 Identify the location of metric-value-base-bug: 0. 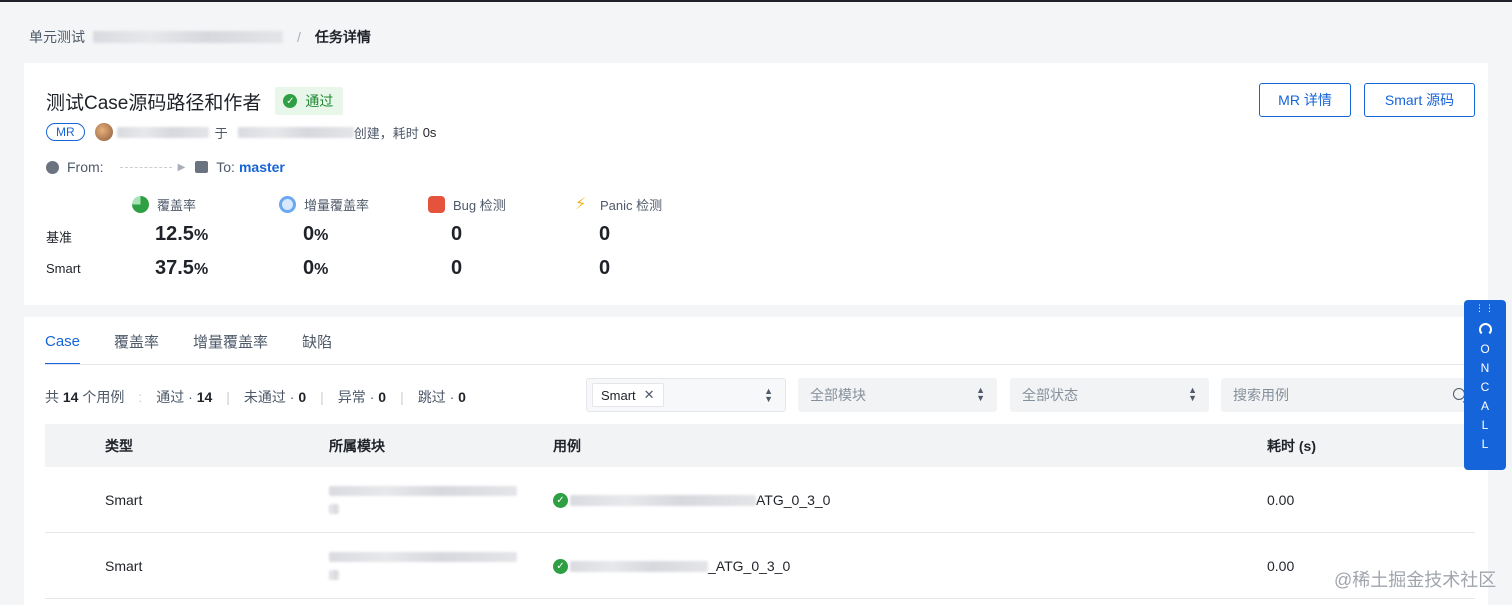
(457, 234).